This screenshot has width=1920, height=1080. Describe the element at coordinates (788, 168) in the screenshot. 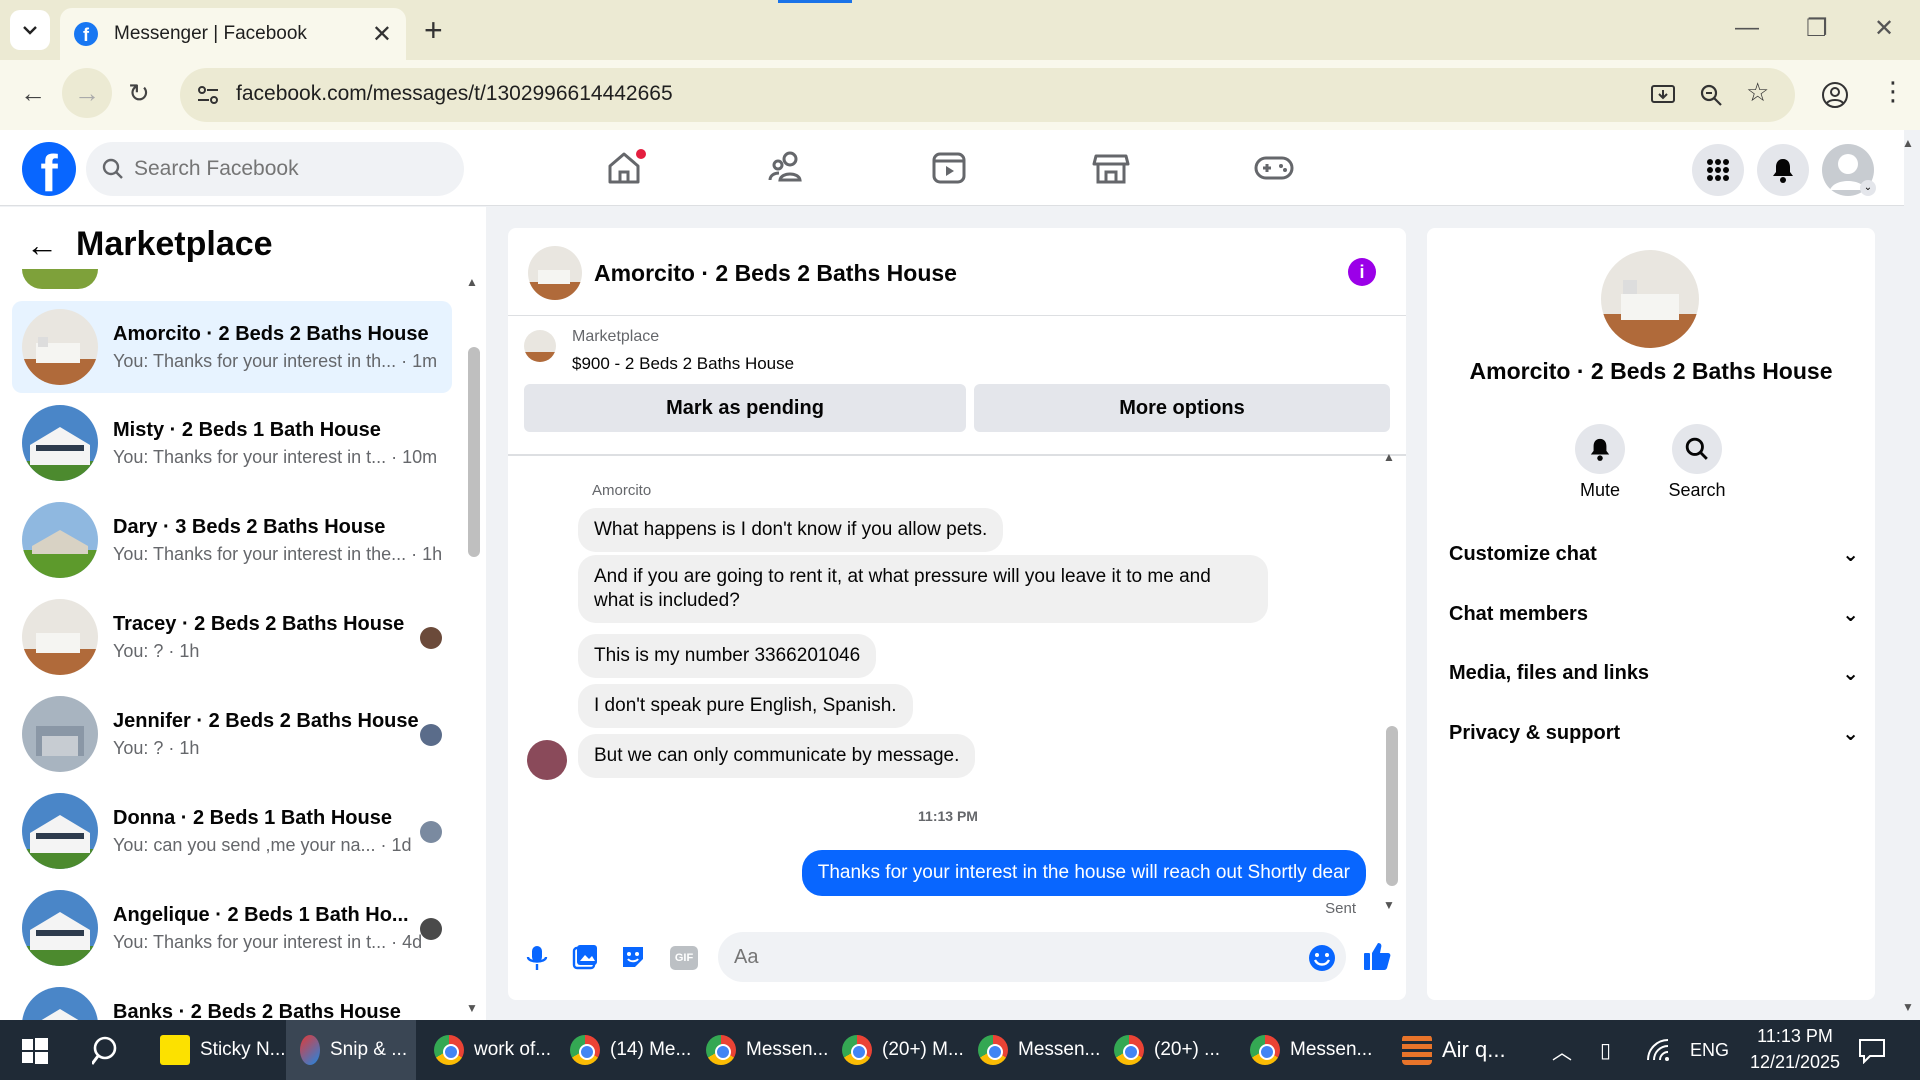

I see `friends-nav` at that location.